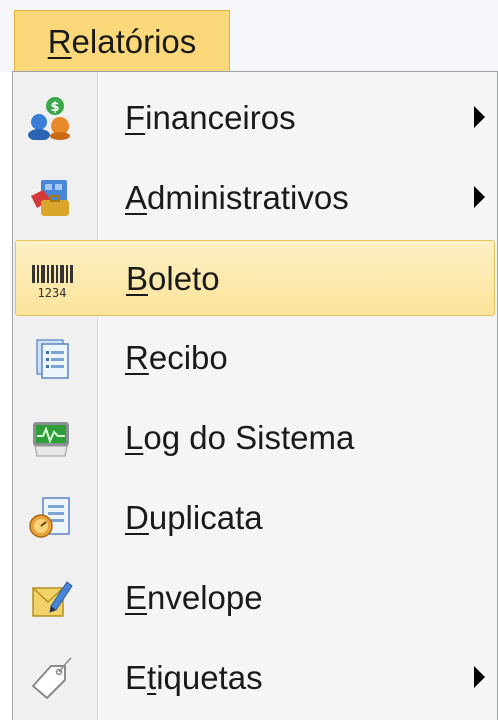 The width and height of the screenshot is (498, 720). I want to click on system-log-monitor-icon, so click(51, 438).